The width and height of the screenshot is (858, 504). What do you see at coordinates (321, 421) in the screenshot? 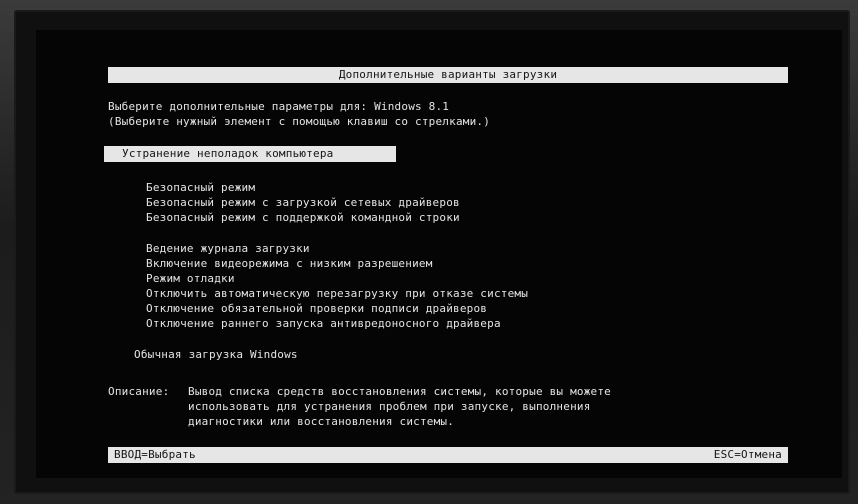
I see `description-line-3: диагностики или восстановления системы.` at bounding box center [321, 421].